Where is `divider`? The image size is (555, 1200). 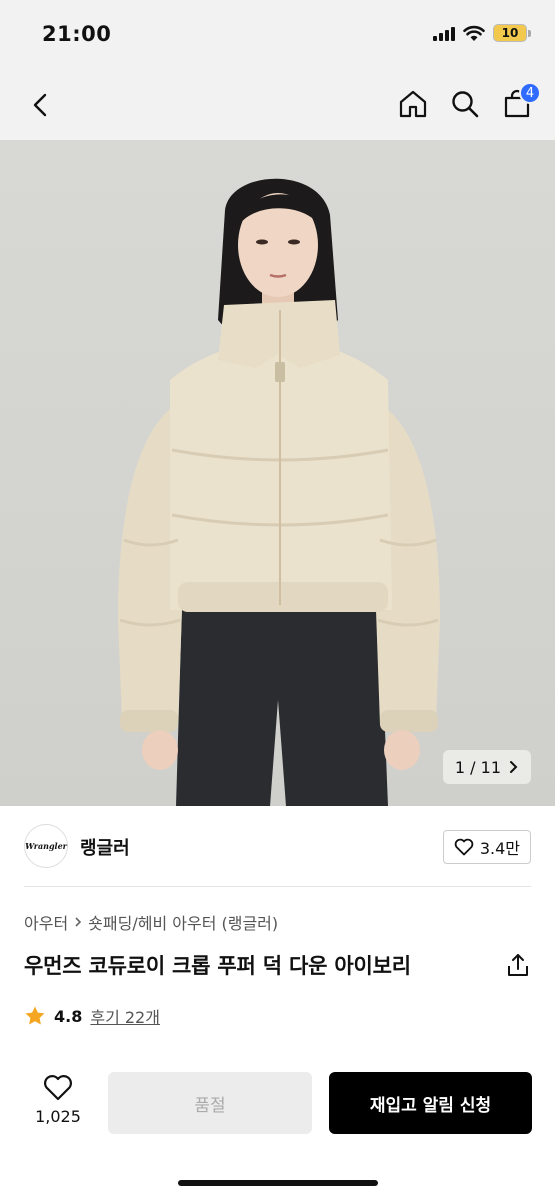 divider is located at coordinates (277, 886).